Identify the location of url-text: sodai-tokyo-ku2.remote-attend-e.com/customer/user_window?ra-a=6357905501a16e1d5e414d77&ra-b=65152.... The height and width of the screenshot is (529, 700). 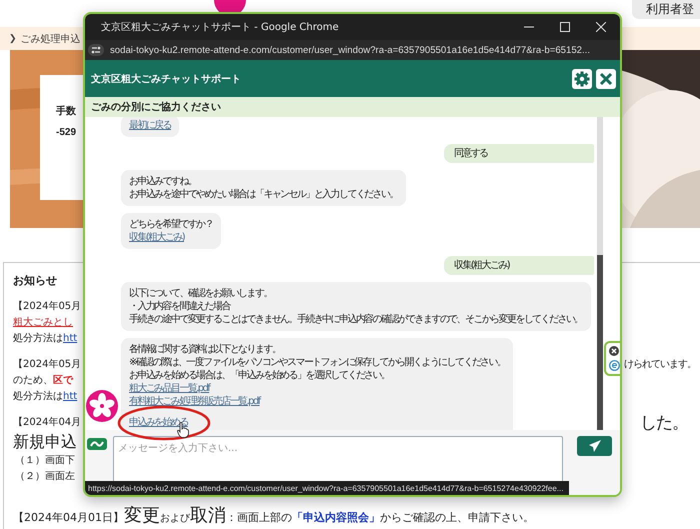
(350, 50).